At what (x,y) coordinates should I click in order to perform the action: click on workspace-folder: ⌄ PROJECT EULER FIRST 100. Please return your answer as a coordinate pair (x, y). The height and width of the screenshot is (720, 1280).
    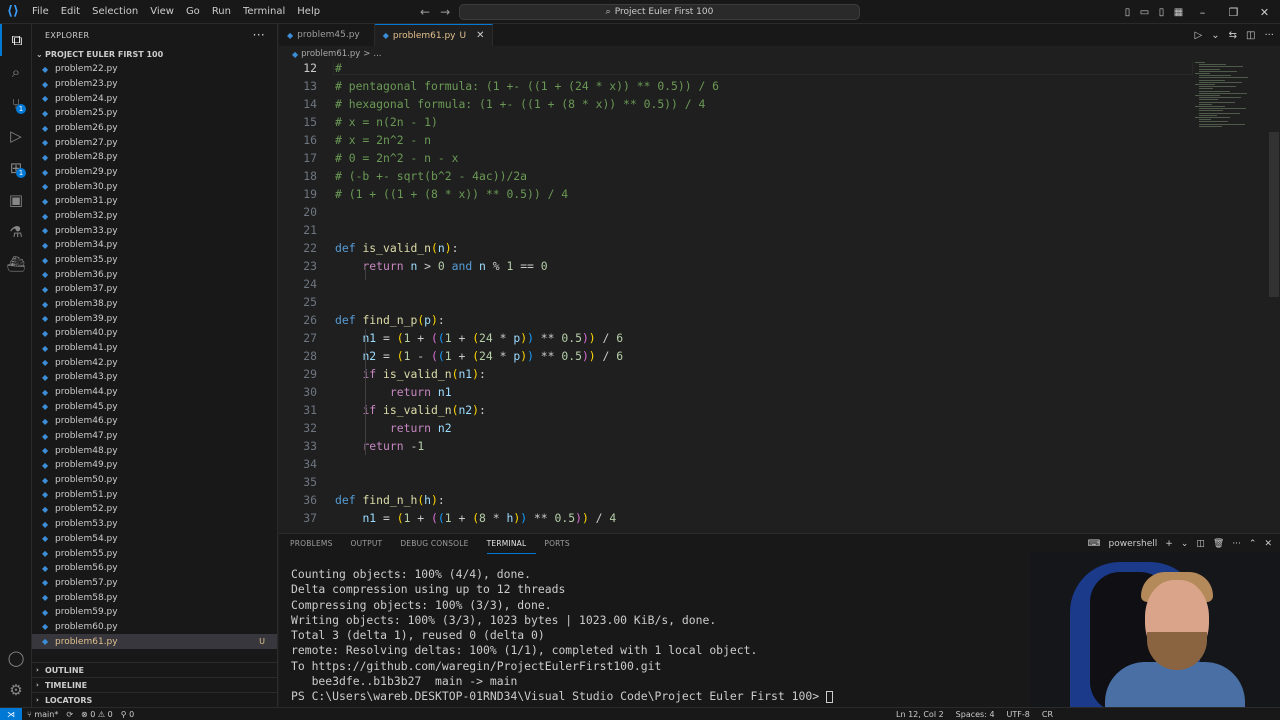
    Looking at the image, I should click on (154, 54).